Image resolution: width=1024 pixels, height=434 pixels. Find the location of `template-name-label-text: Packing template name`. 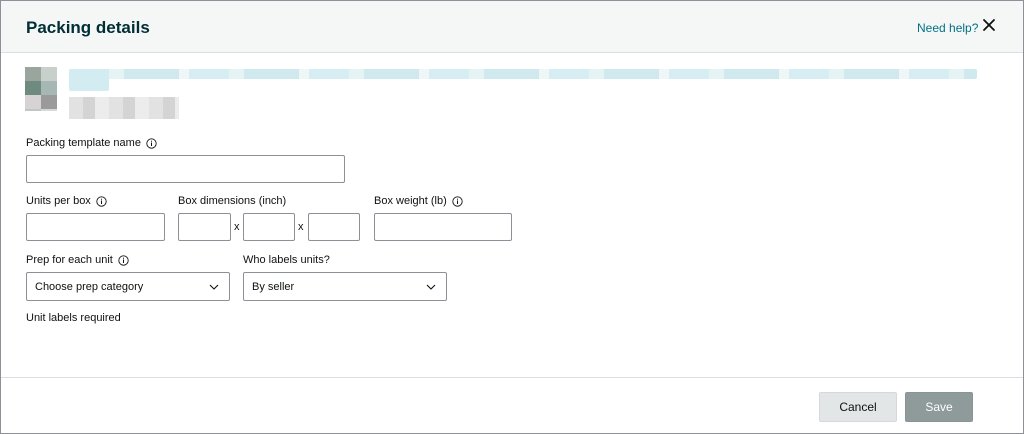

template-name-label-text: Packing template name is located at coordinates (83, 143).